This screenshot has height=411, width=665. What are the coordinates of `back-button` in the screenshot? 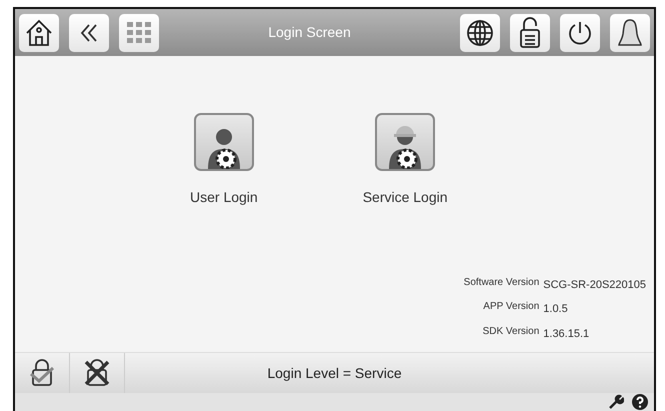 It's located at (89, 33).